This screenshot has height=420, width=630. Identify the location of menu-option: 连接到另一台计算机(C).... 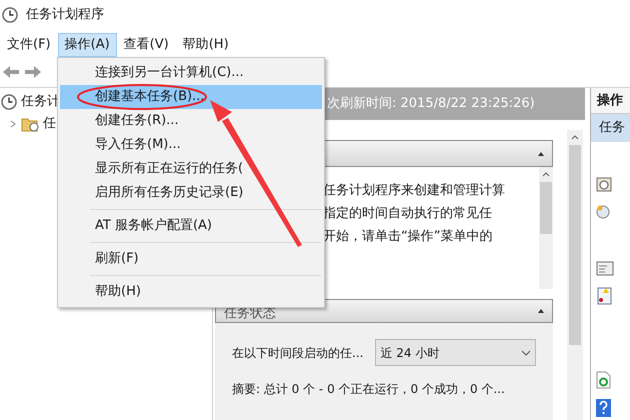
(191, 73).